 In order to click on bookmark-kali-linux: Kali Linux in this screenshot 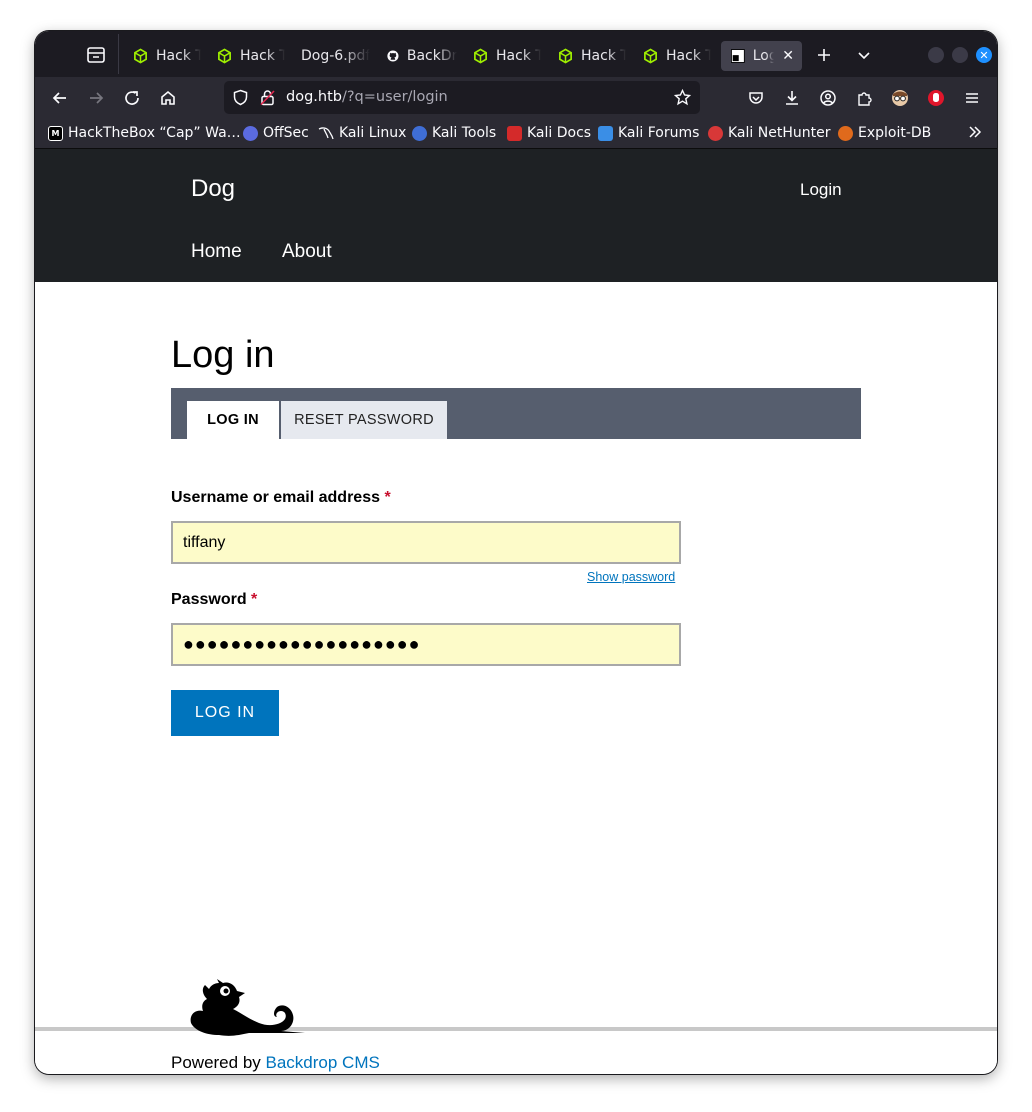, I will do `click(362, 133)`.